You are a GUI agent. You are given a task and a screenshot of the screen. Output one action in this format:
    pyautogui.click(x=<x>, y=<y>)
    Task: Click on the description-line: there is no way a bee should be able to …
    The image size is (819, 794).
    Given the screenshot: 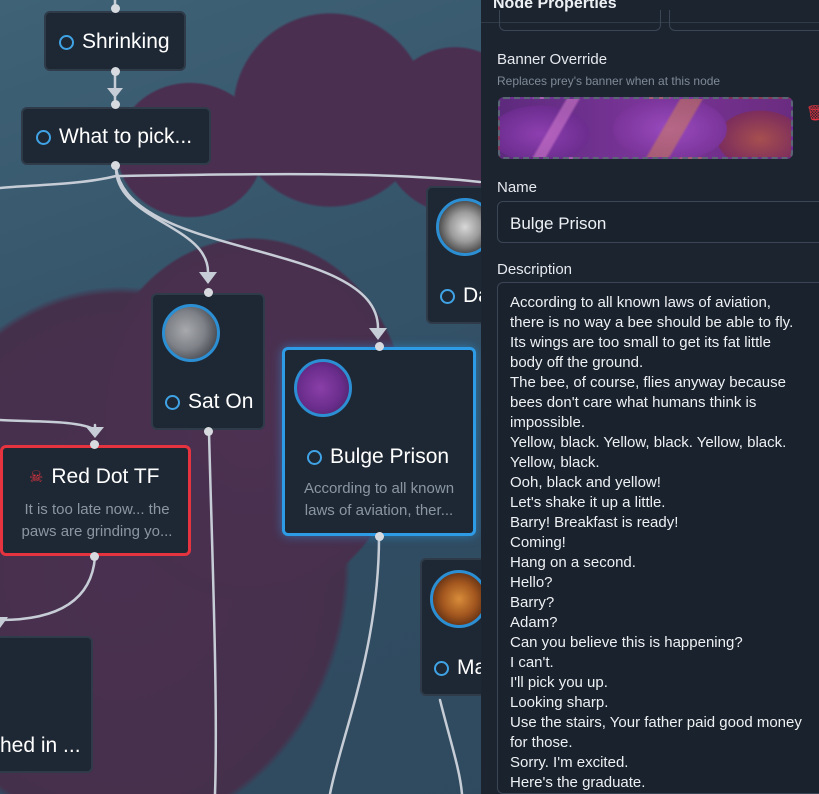 What is the action you would take?
    pyautogui.click(x=652, y=322)
    